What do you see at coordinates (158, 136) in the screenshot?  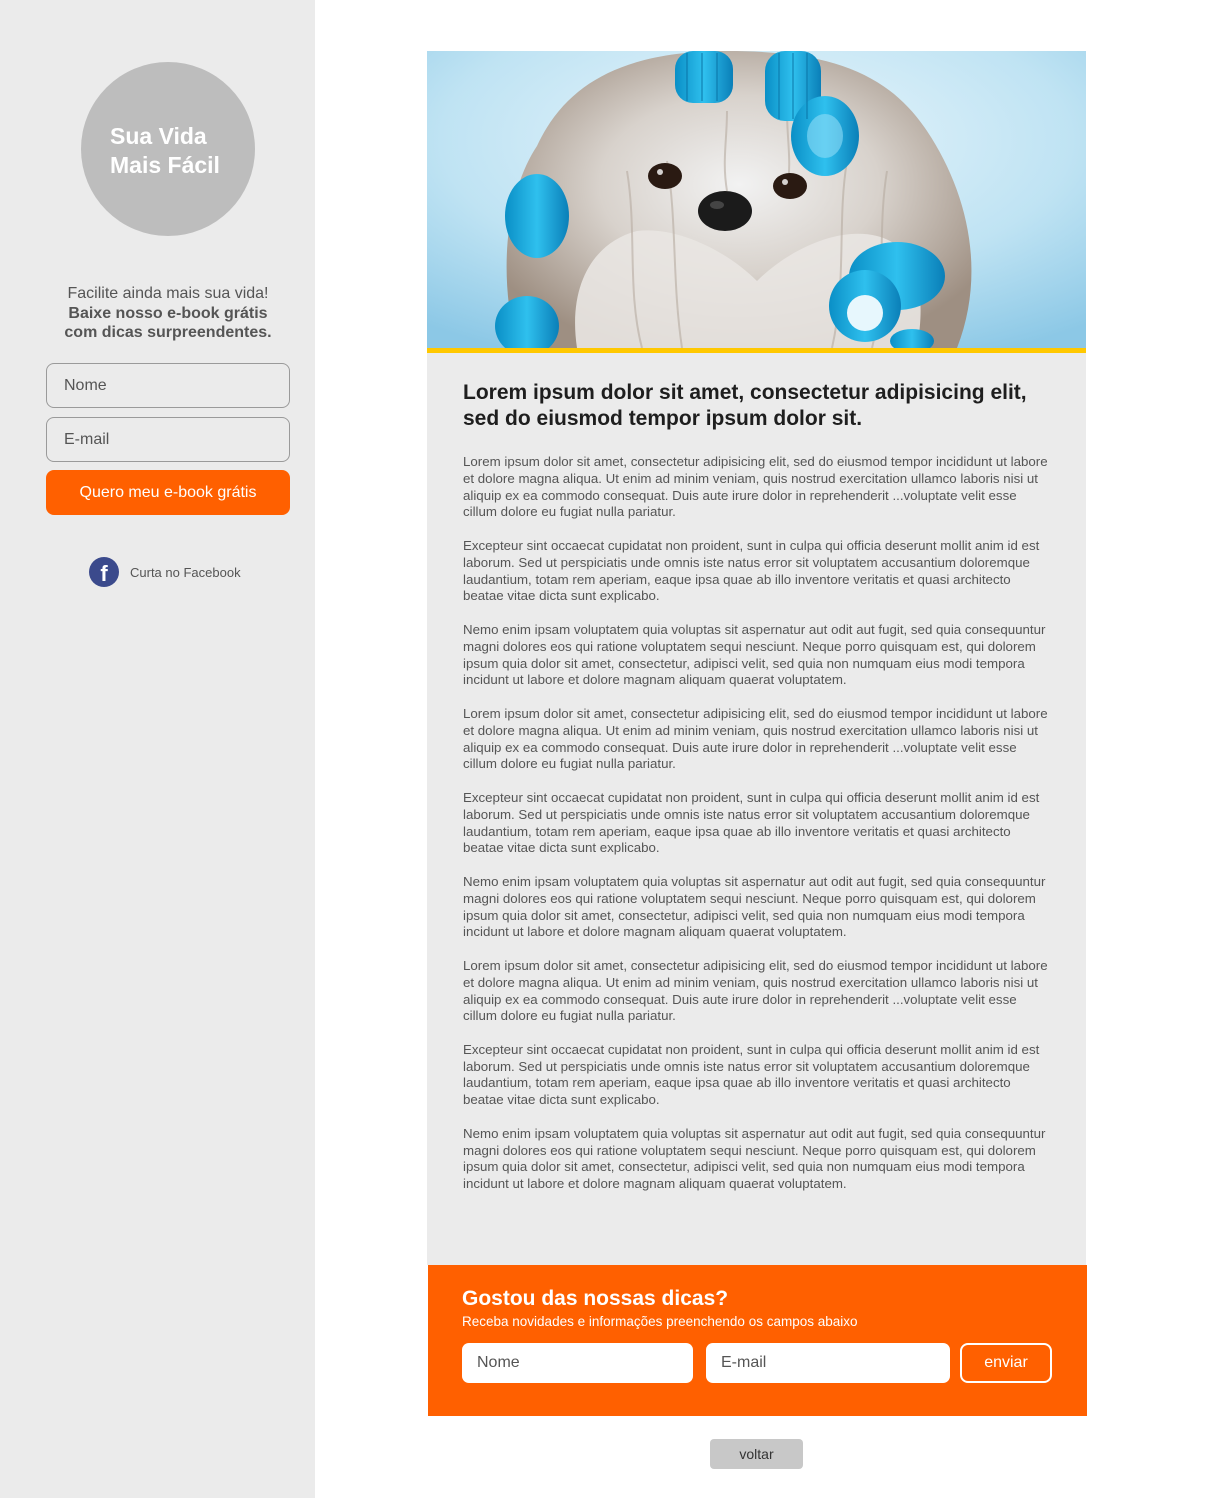 I see `logo-line-1: Sua Vida` at bounding box center [158, 136].